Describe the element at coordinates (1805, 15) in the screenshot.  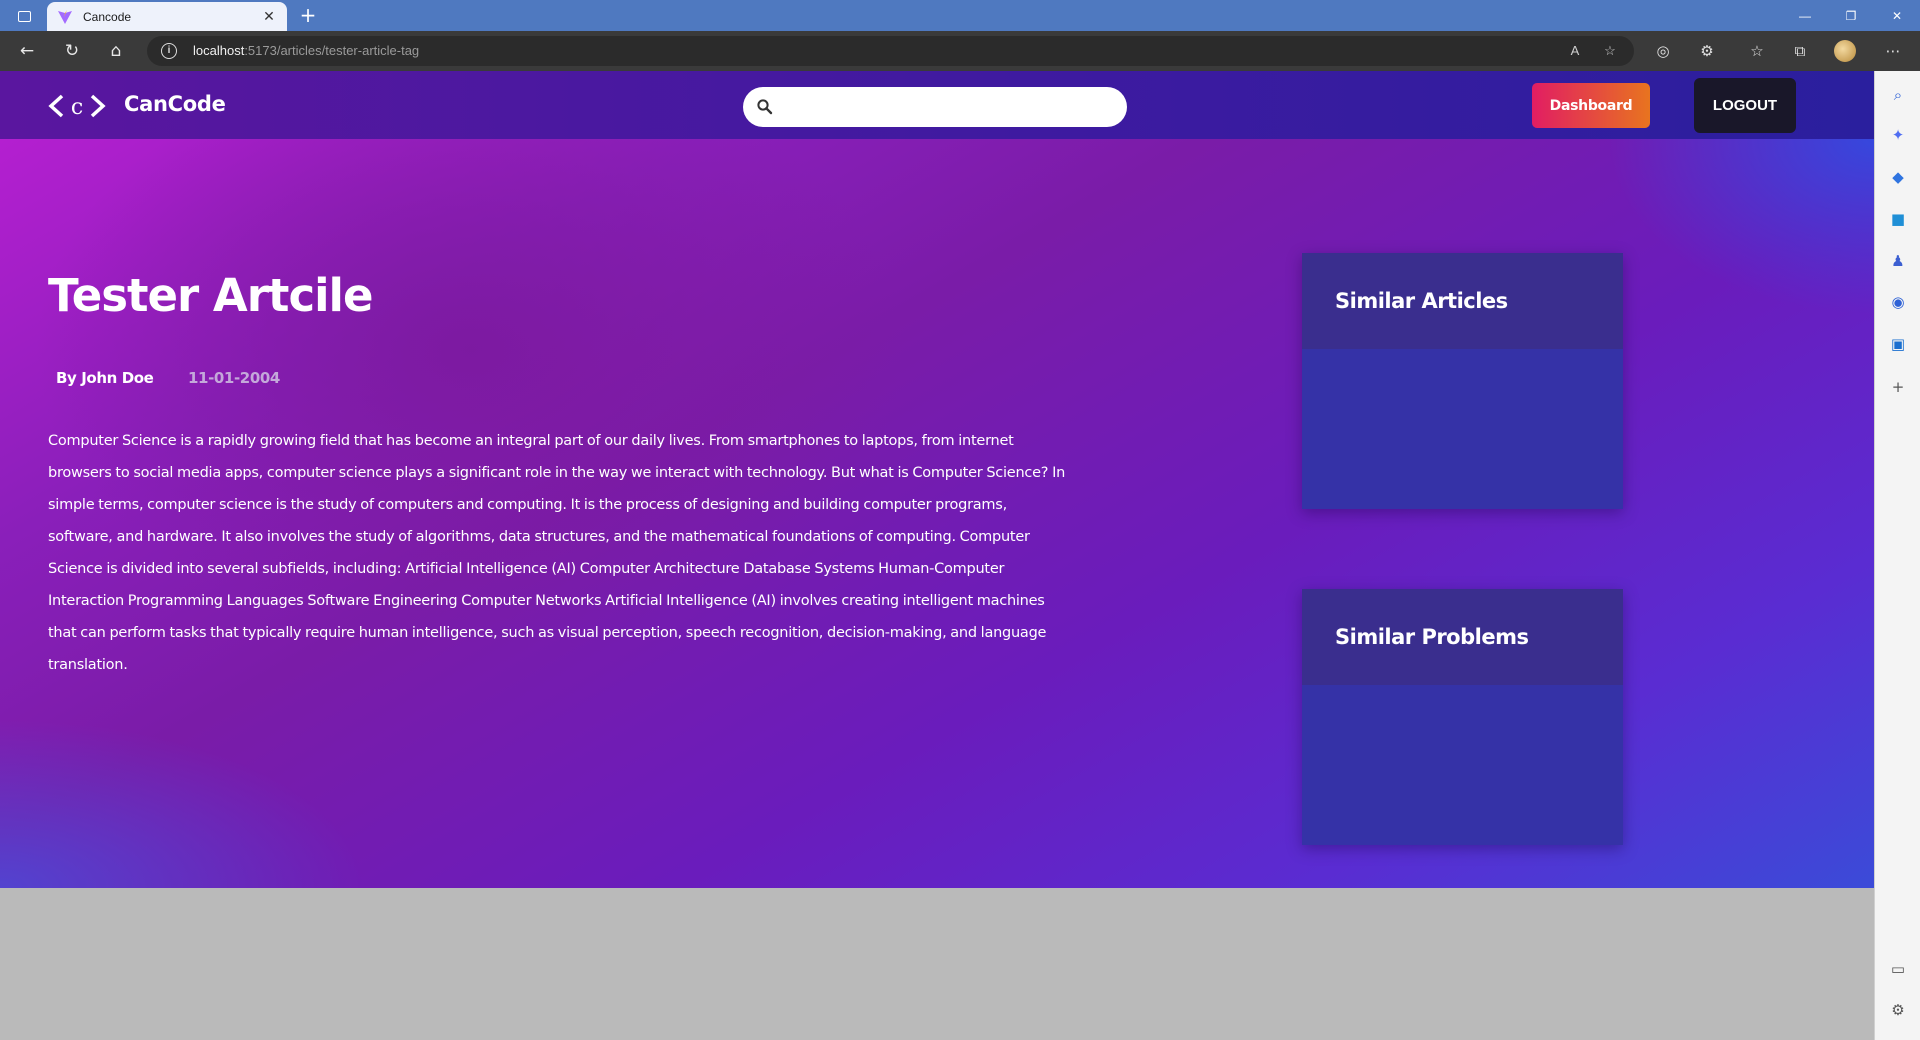
I see `minimize-icon: —` at that location.